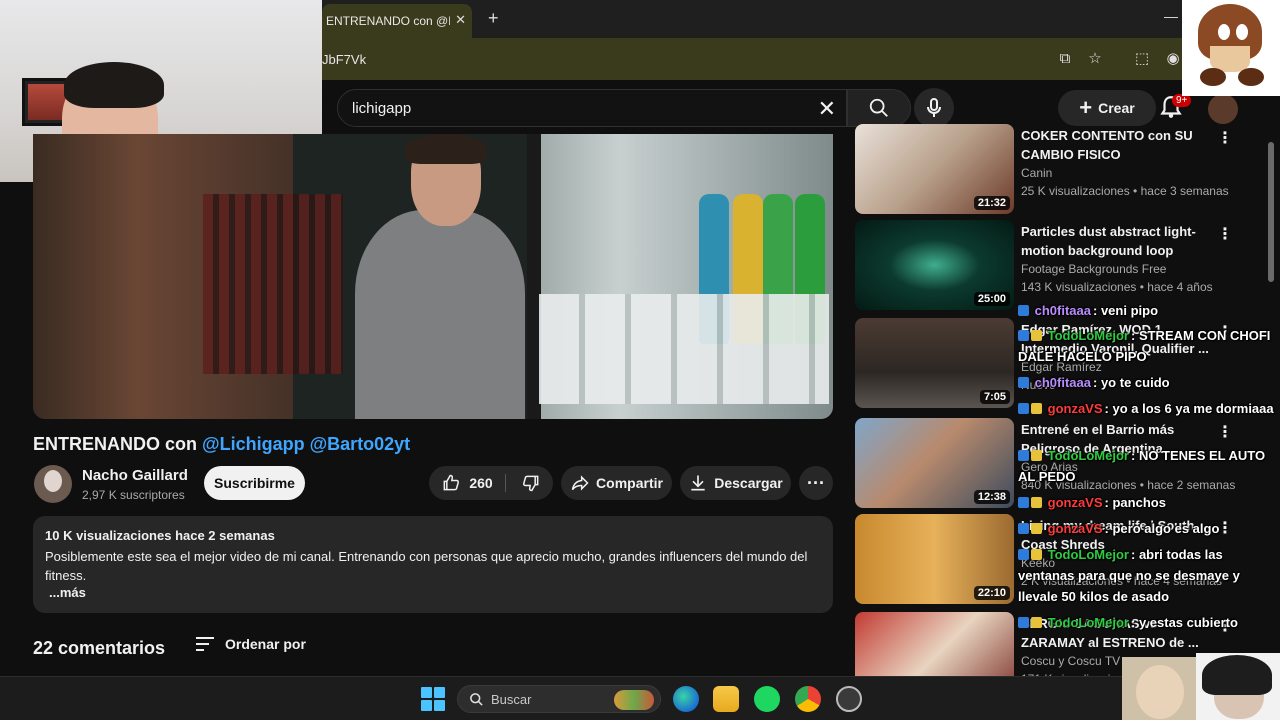  Describe the element at coordinates (160, 535) in the screenshot. I see `description-views-date: 10 K visualizaciones hace 2 semanas` at that location.